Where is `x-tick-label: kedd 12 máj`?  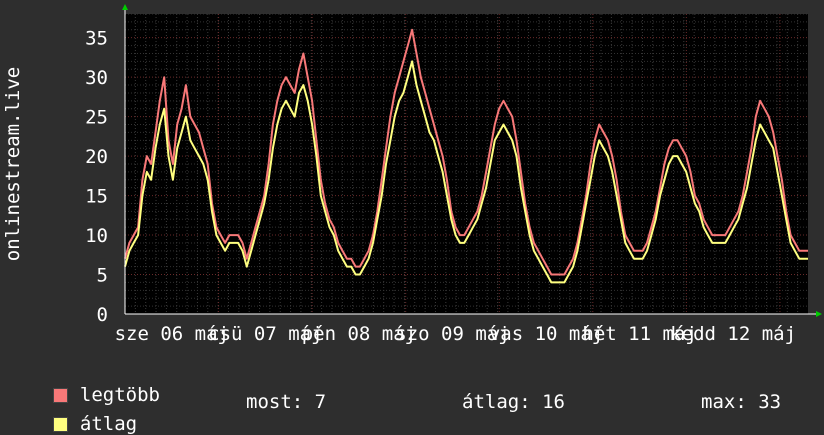
x-tick-label: kedd 12 máj is located at coordinates (733, 334).